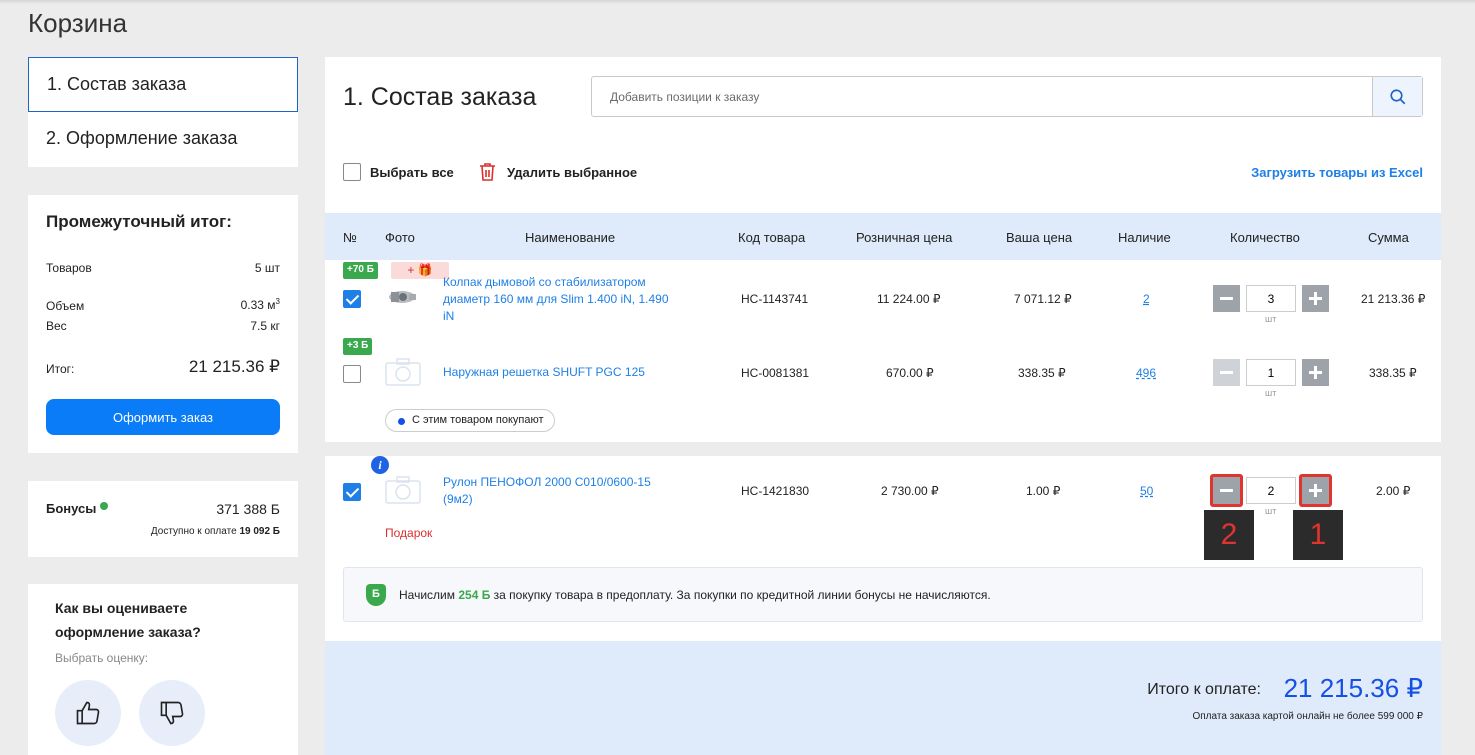 This screenshot has width=1475, height=755. What do you see at coordinates (572, 172) in the screenshot?
I see `delete-selected-button: Удалить выбранное` at bounding box center [572, 172].